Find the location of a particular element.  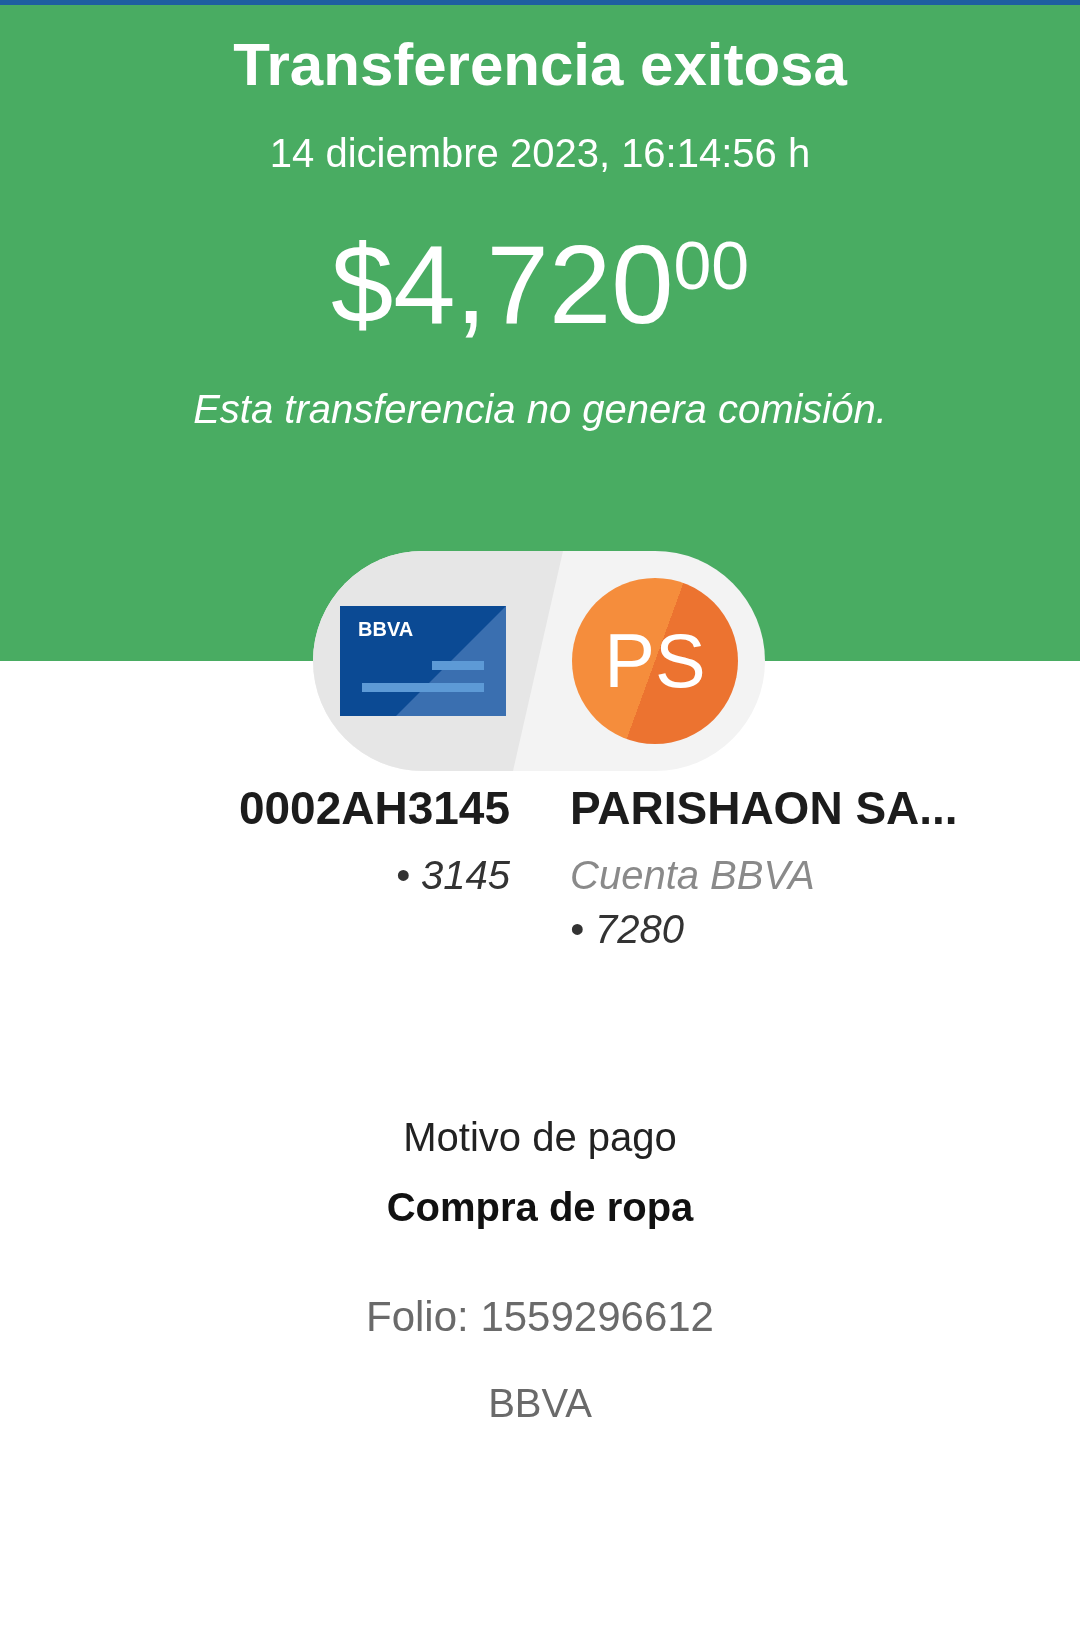

bank-card-icon: BBVA is located at coordinates (423, 661).